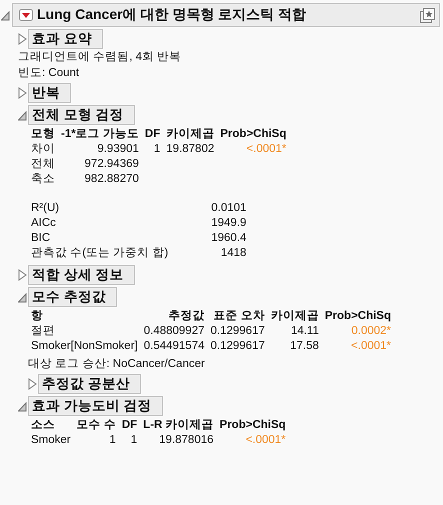 This screenshot has width=443, height=505. What do you see at coordinates (229, 223) in the screenshot?
I see `table-cell-text: 1949.9` at bounding box center [229, 223].